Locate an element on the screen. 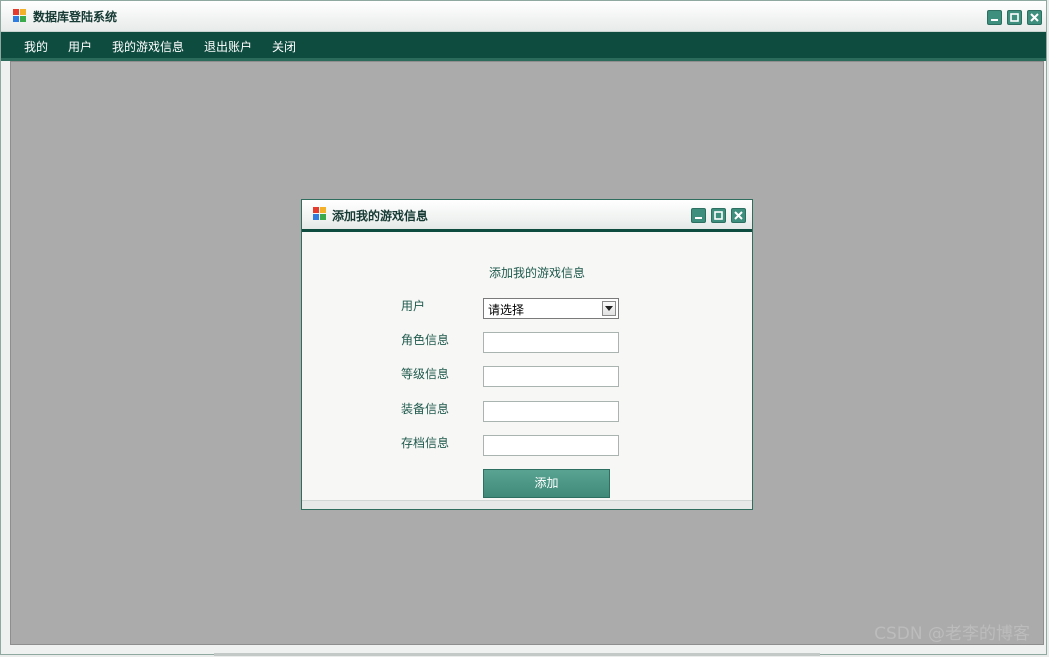 This screenshot has height=657, width=1049. menu-item-mine: 我的 is located at coordinates (36, 46).